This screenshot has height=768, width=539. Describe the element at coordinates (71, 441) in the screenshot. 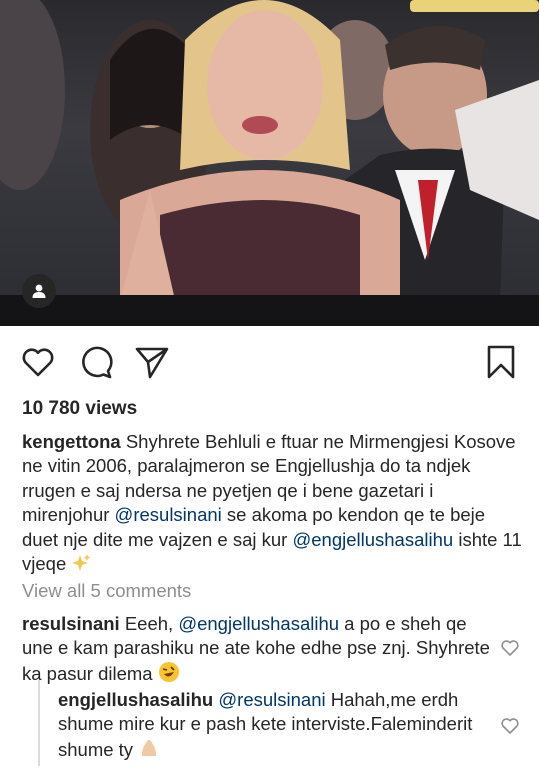

I see `caption-username: kengettona` at that location.